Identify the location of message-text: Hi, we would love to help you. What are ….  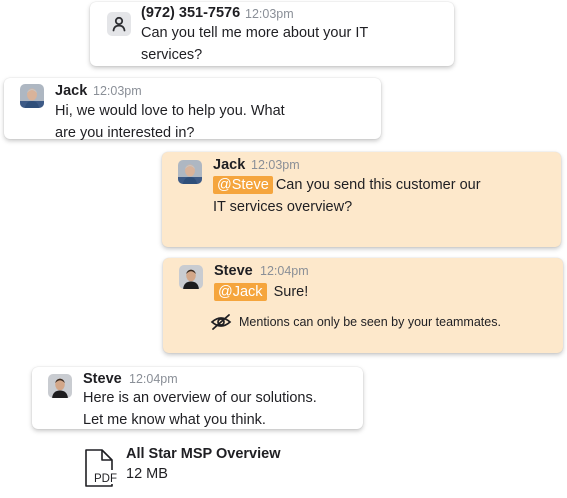
(210, 122).